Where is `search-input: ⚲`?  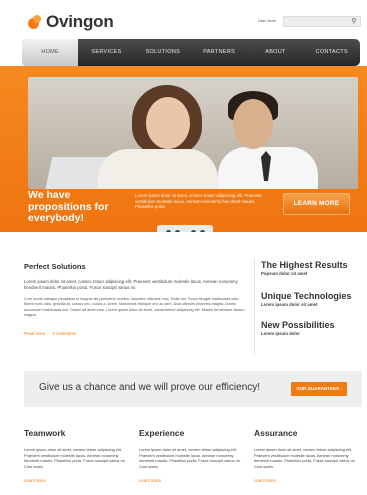 search-input: ⚲ is located at coordinates (322, 21).